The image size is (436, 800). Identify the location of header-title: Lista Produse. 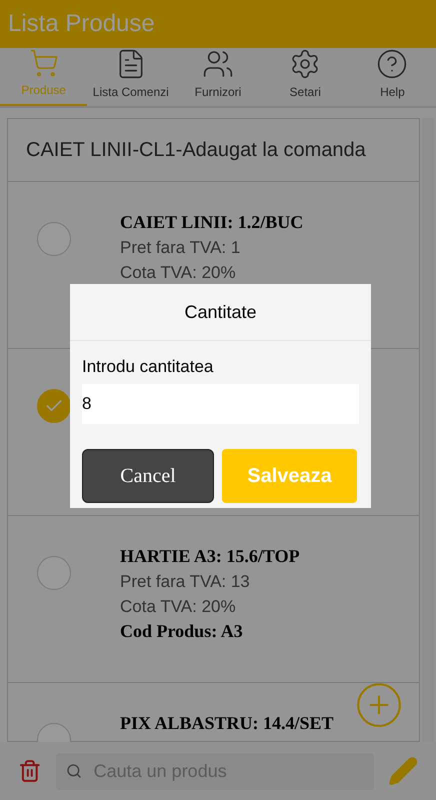
(81, 24).